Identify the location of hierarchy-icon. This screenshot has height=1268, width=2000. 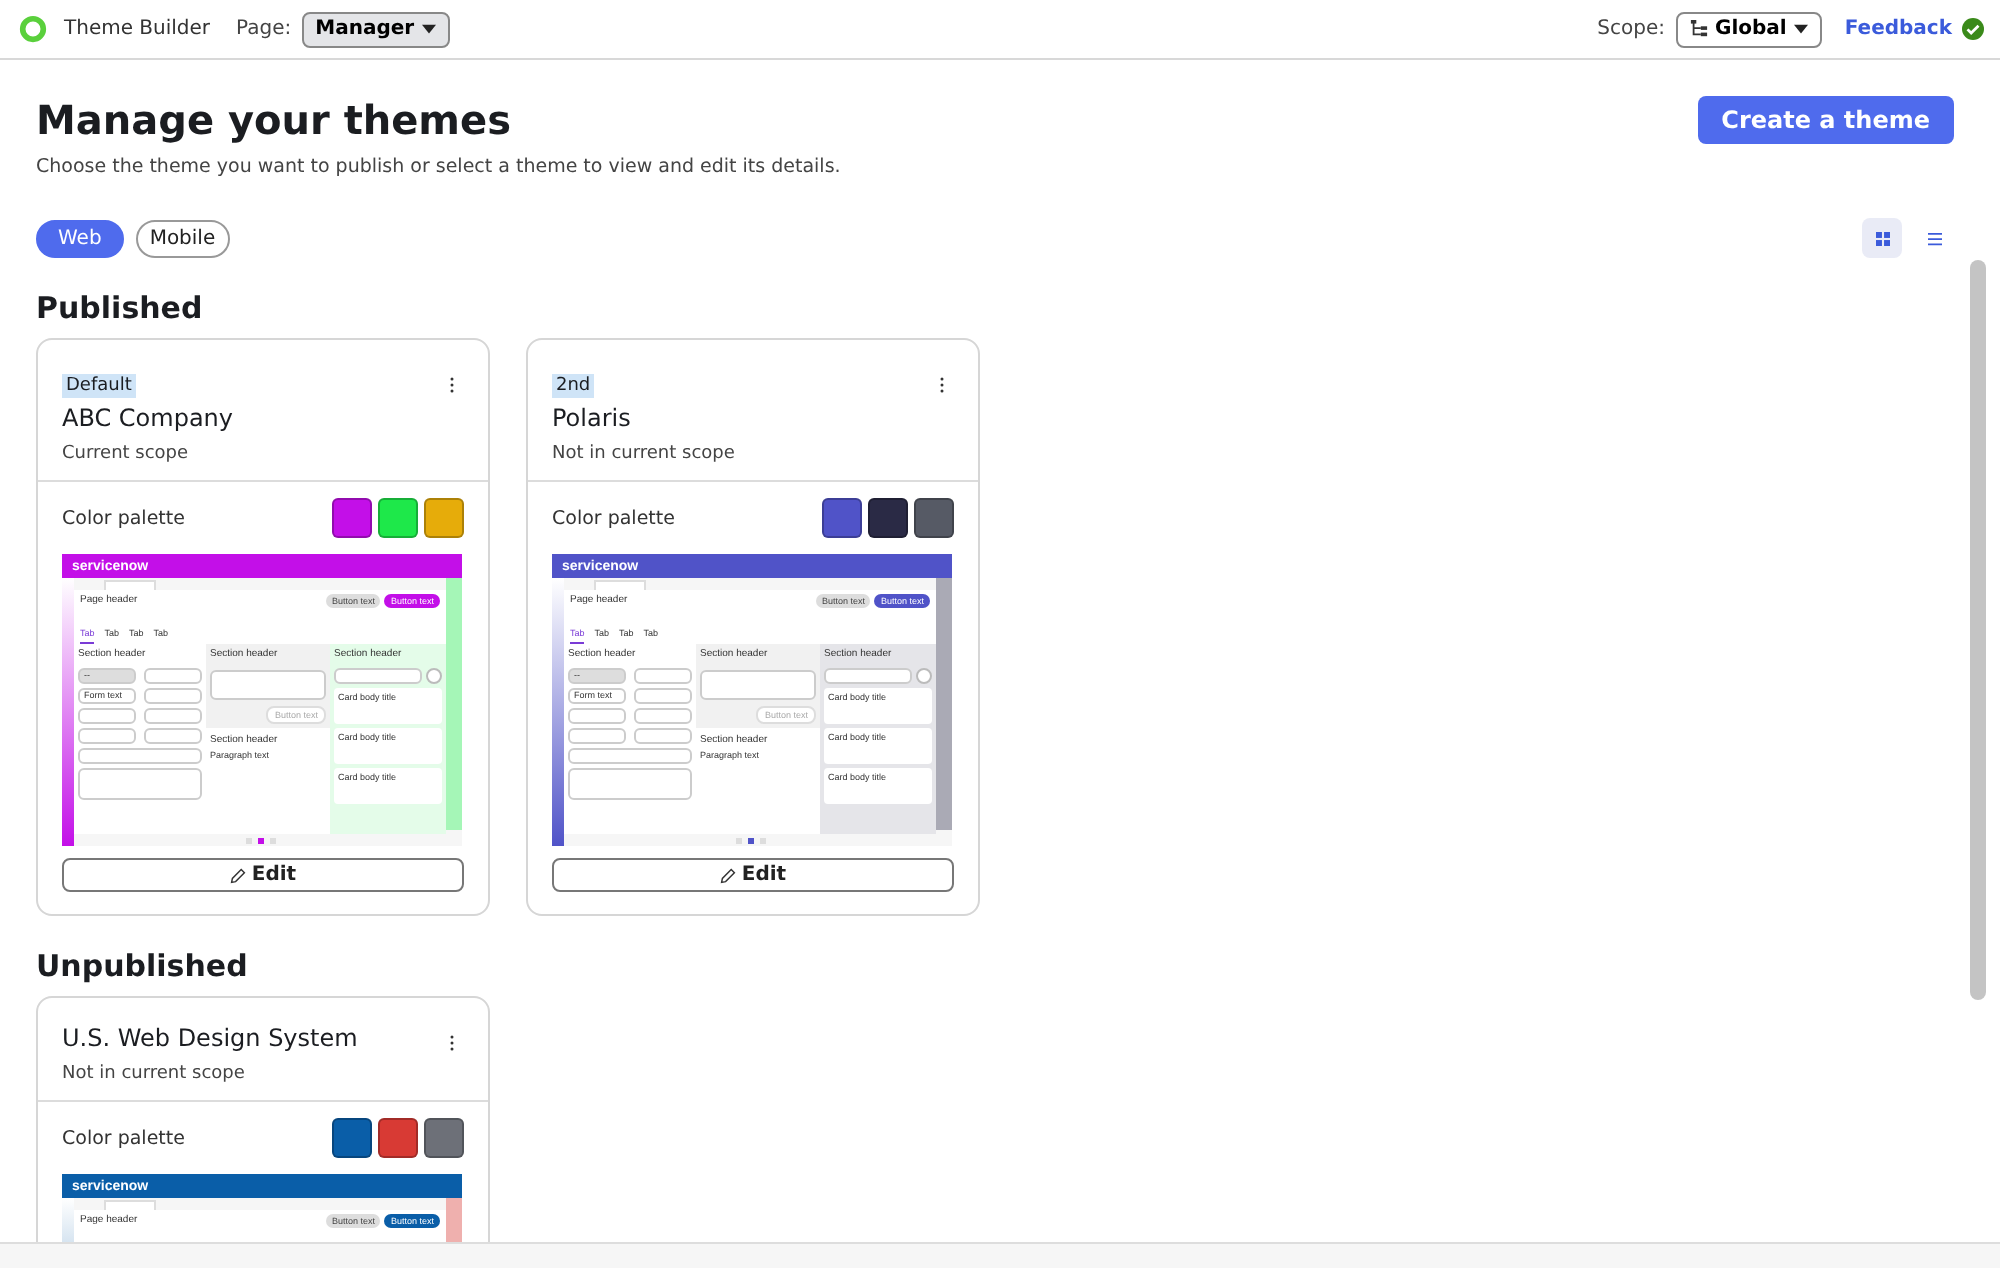
(1698, 29).